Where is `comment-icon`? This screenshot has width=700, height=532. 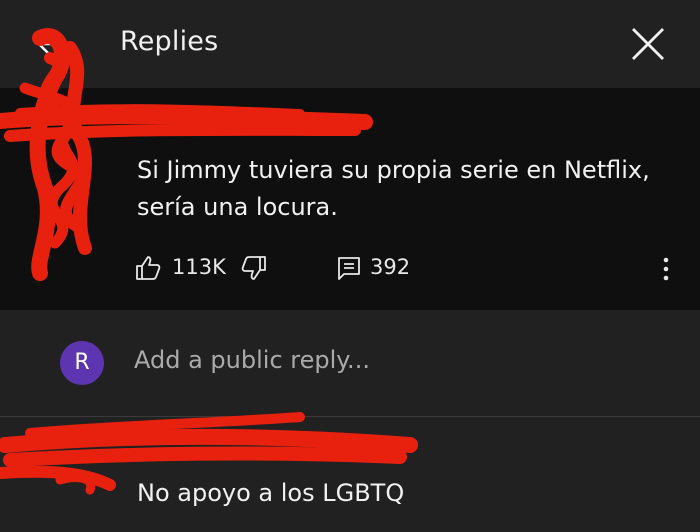 comment-icon is located at coordinates (349, 268).